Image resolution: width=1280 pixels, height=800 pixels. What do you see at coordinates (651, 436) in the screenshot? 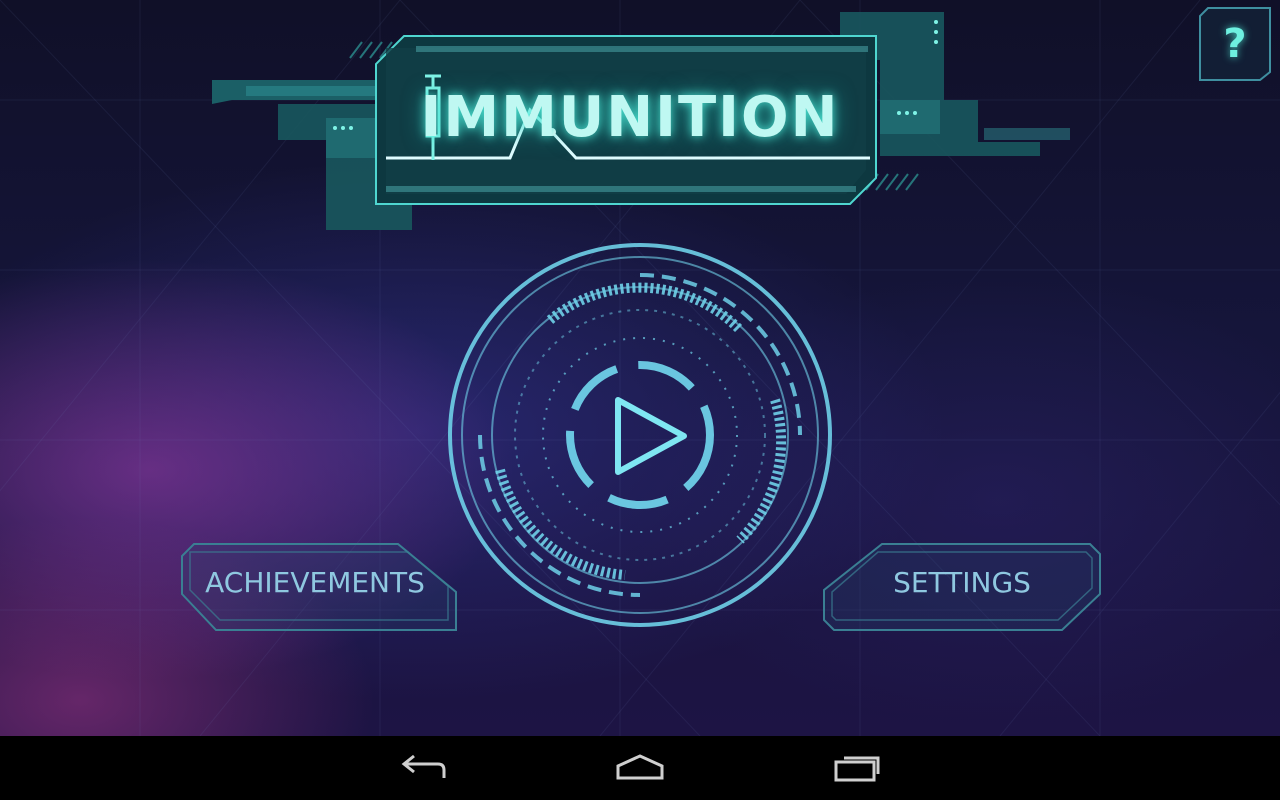
I see `play-icon` at bounding box center [651, 436].